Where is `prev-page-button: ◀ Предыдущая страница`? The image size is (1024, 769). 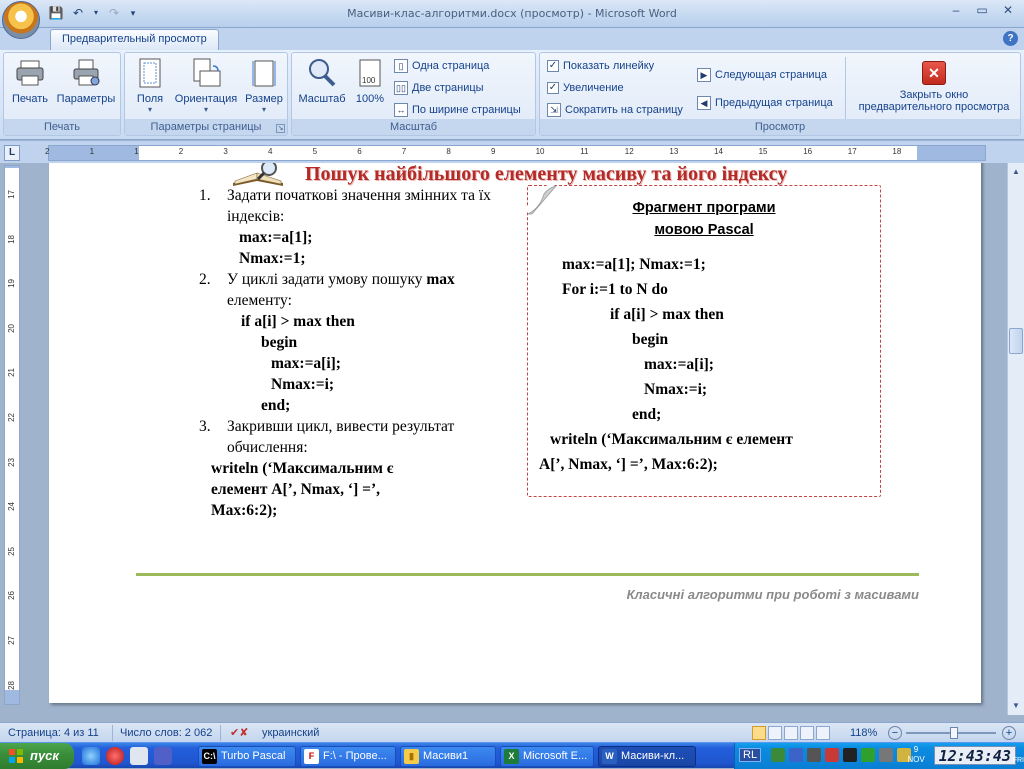 prev-page-button: ◀ Предыдущая страница is located at coordinates (765, 103).